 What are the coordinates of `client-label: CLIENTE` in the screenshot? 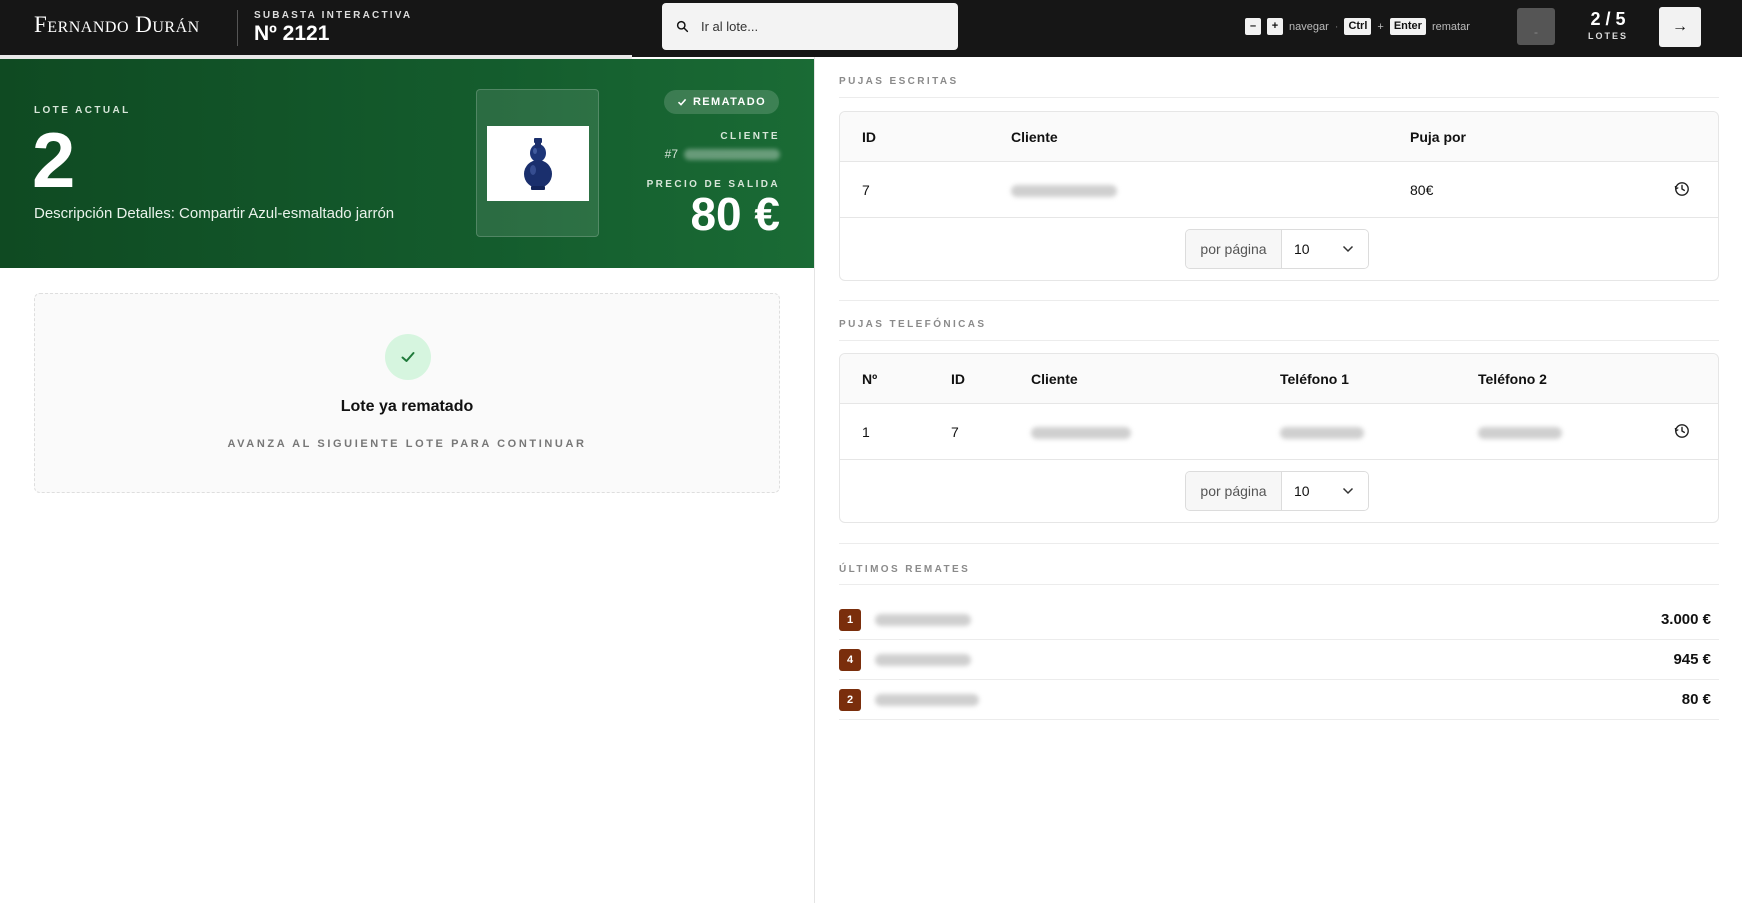 It's located at (750, 136).